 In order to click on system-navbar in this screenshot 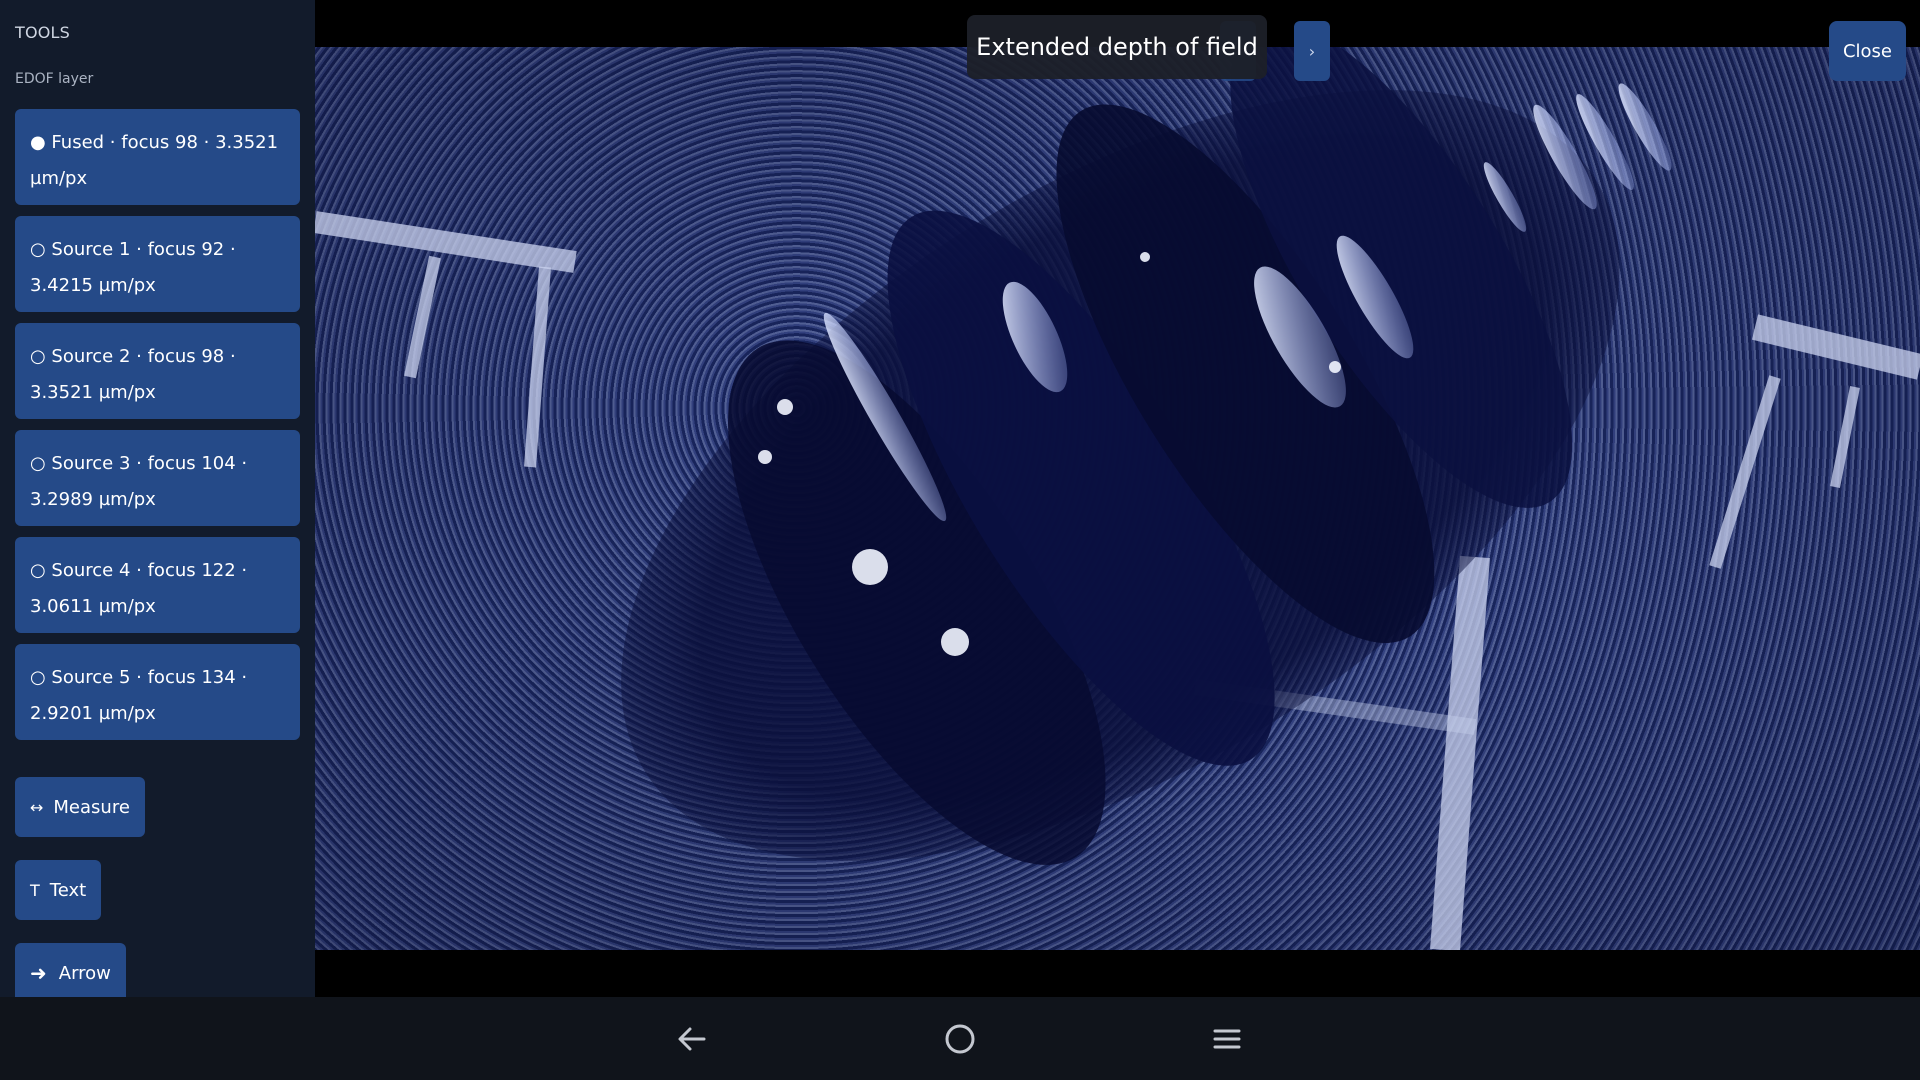, I will do `click(960, 1038)`.